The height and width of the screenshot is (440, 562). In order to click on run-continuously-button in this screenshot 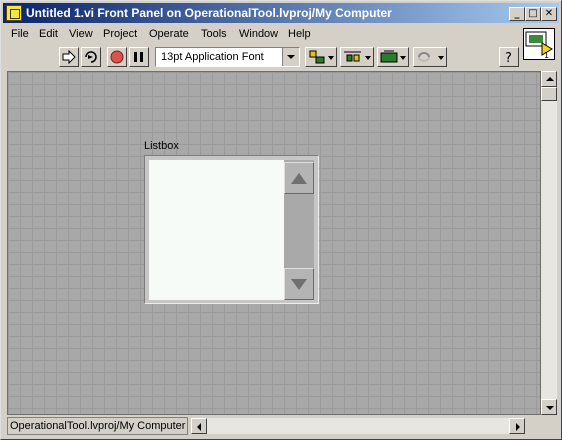, I will do `click(91, 57)`.